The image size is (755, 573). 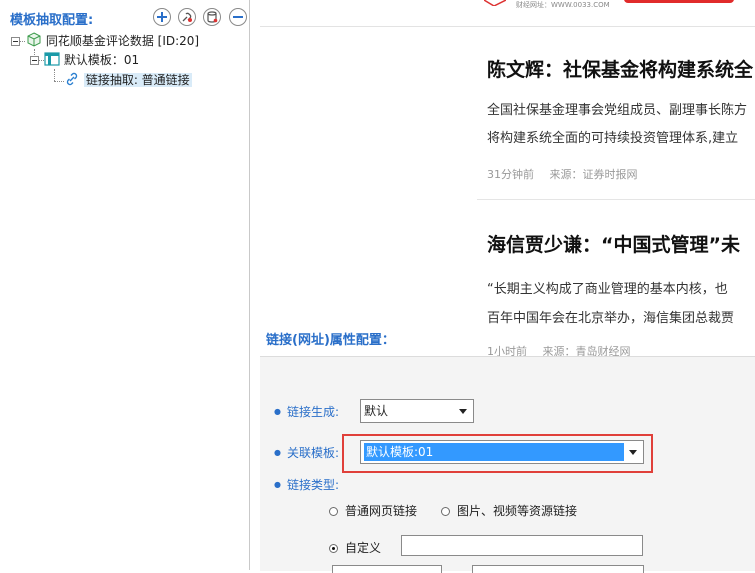 I want to click on selected-value: 默认, so click(x=376, y=411).